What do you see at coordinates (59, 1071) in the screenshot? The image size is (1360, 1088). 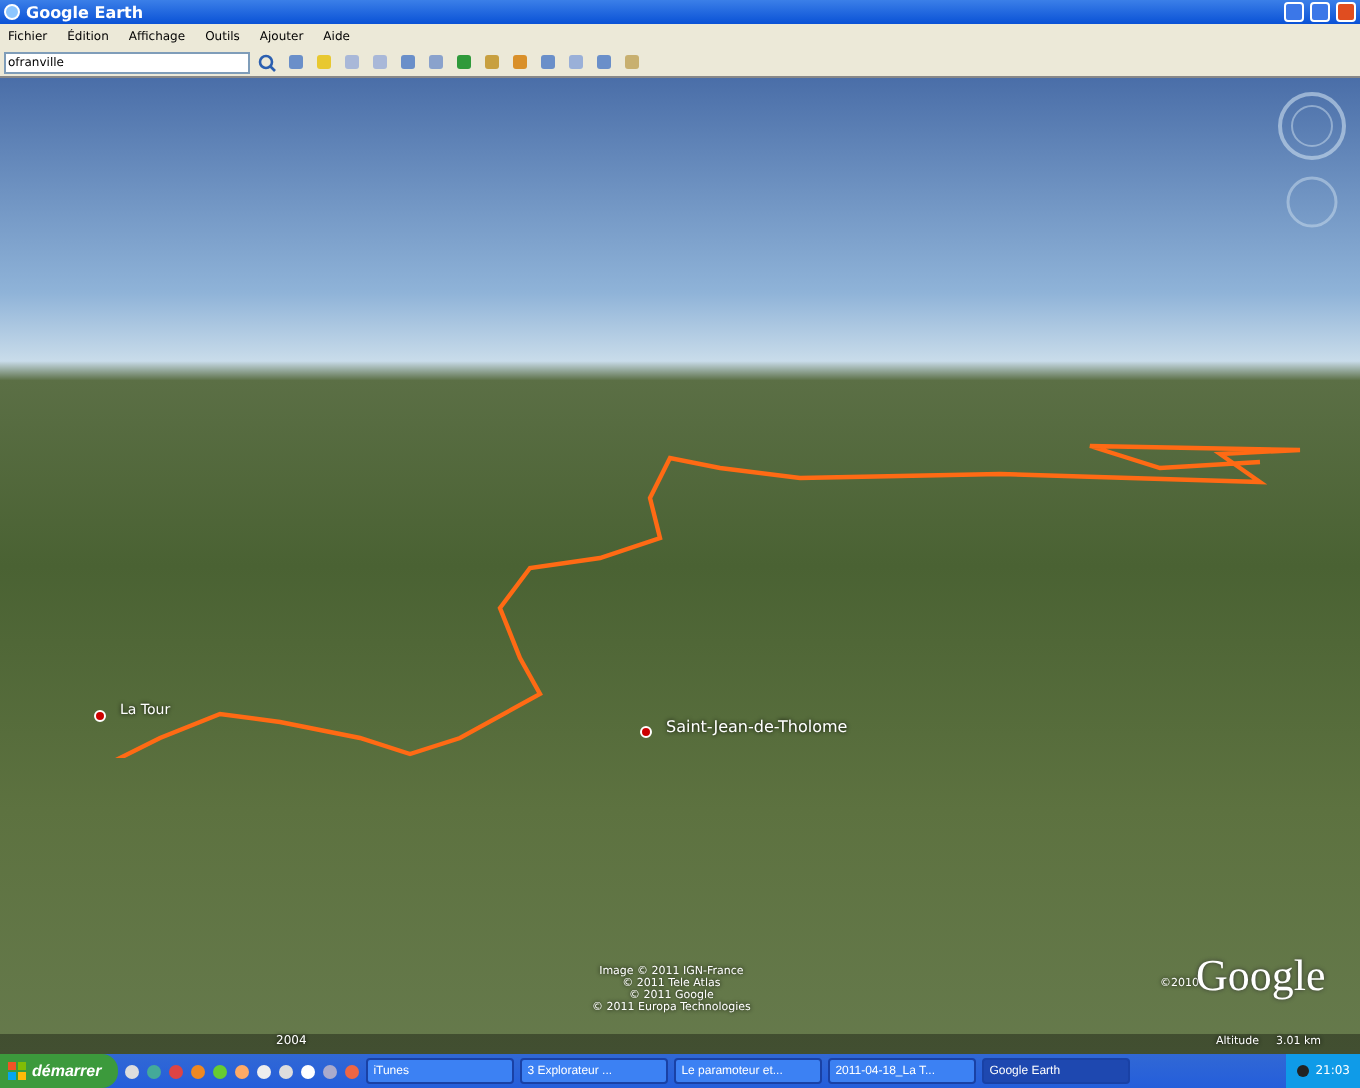 I see `start-button: démarrer` at bounding box center [59, 1071].